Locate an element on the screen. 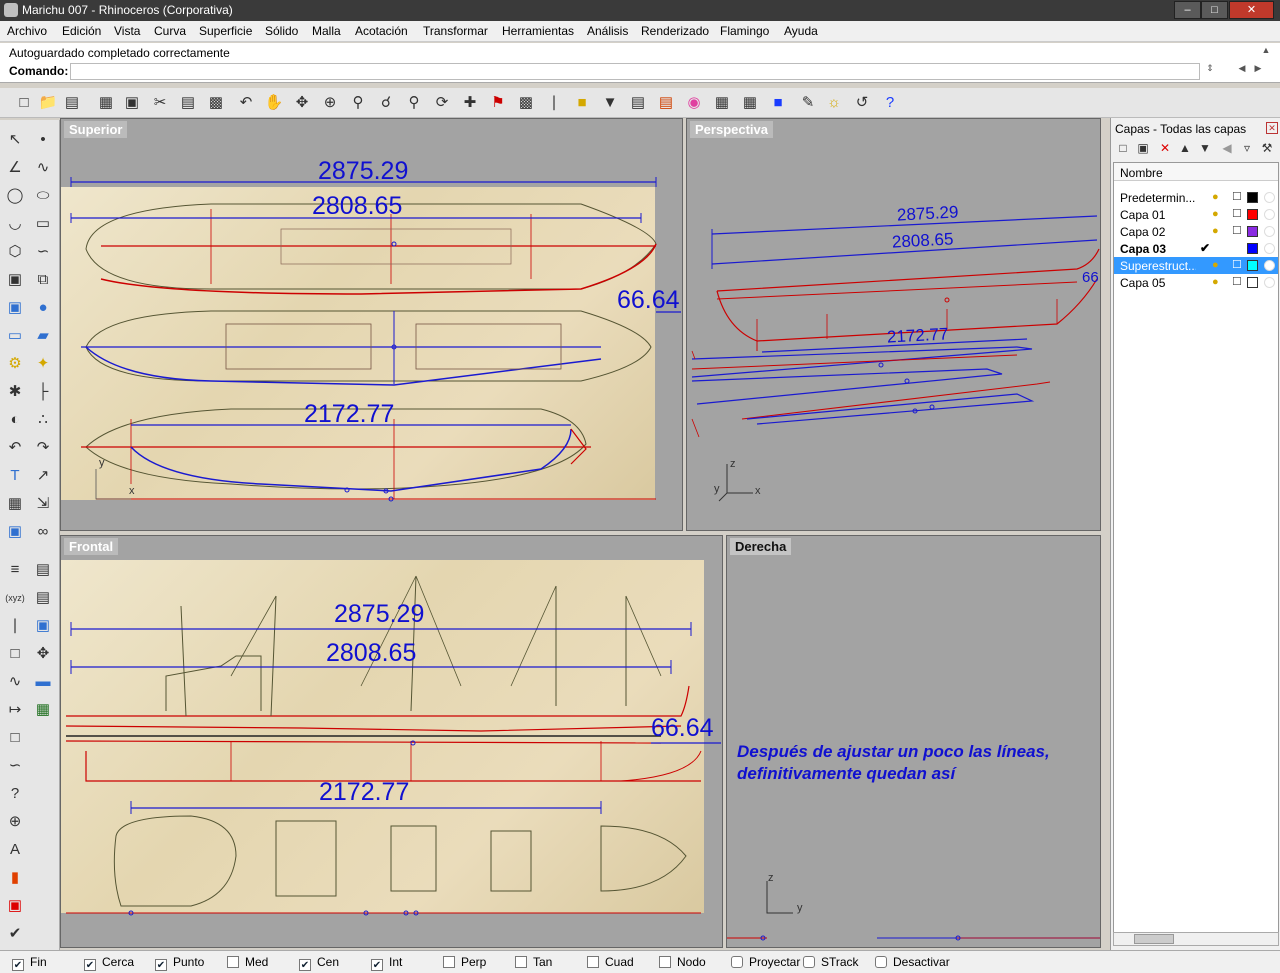 This screenshot has height=973, width=1280. layer-column-name: Nombre is located at coordinates (1196, 172).